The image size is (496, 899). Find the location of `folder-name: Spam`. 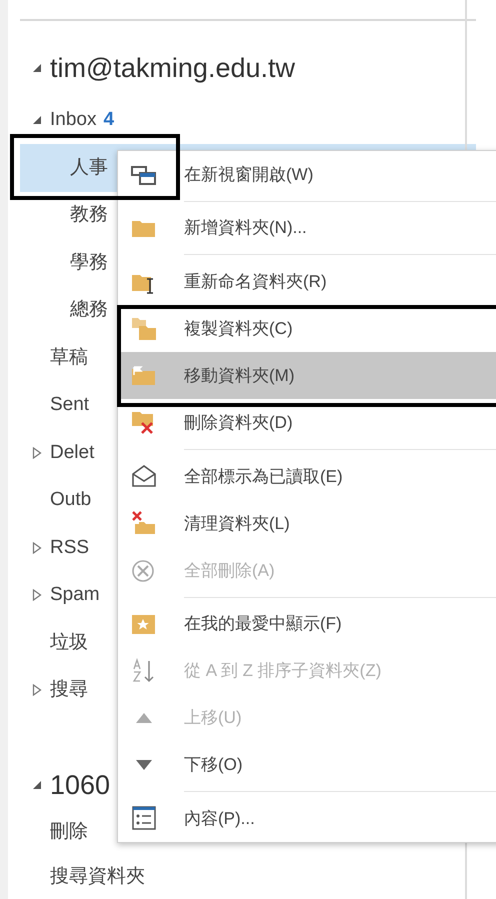

folder-name: Spam is located at coordinates (75, 595).